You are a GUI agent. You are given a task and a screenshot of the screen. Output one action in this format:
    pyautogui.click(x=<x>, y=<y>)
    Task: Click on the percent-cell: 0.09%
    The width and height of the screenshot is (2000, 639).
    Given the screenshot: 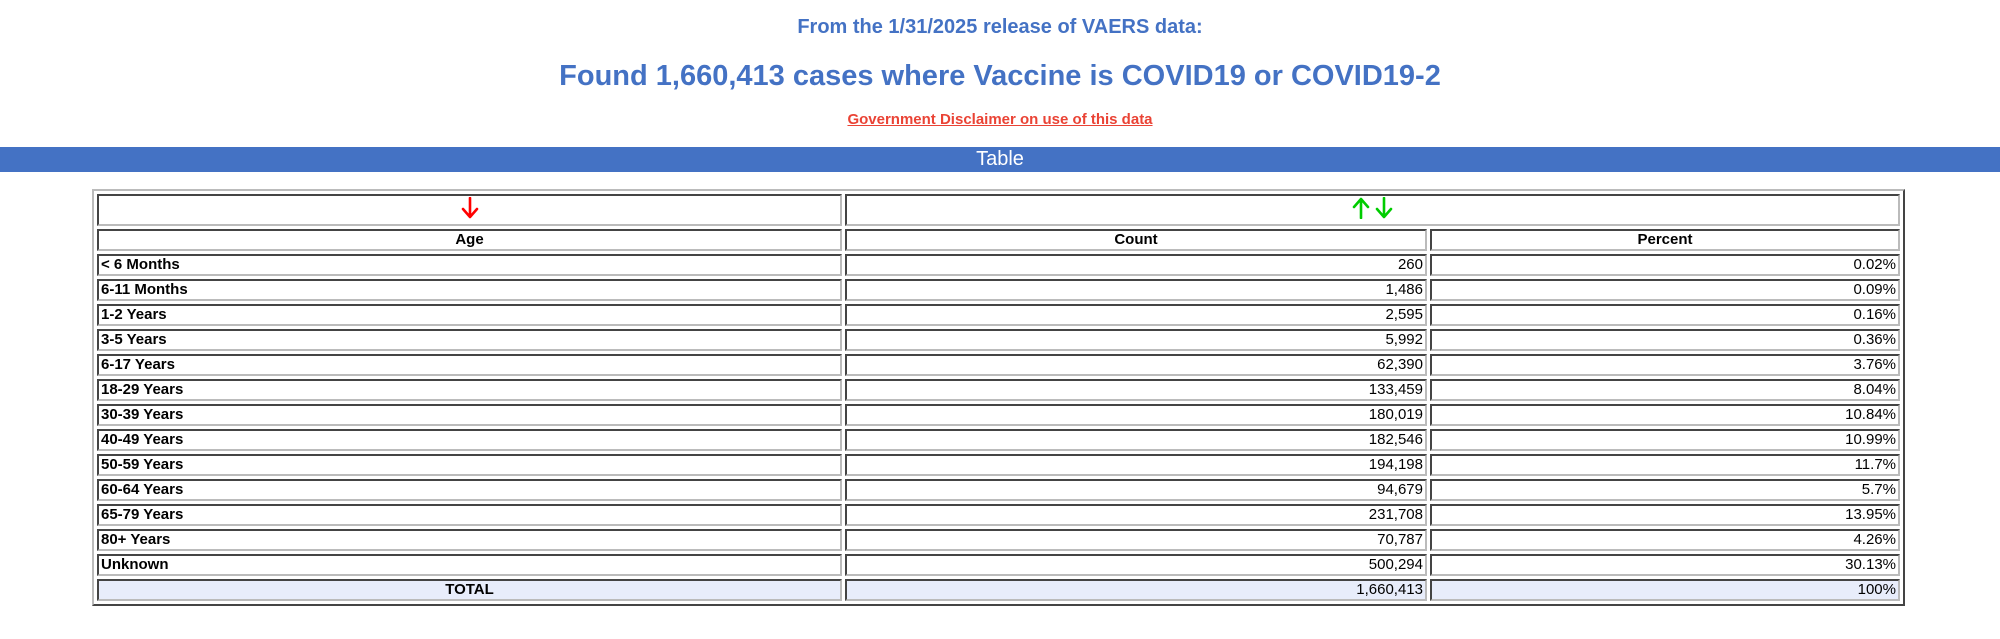 What is the action you would take?
    pyautogui.click(x=1665, y=290)
    